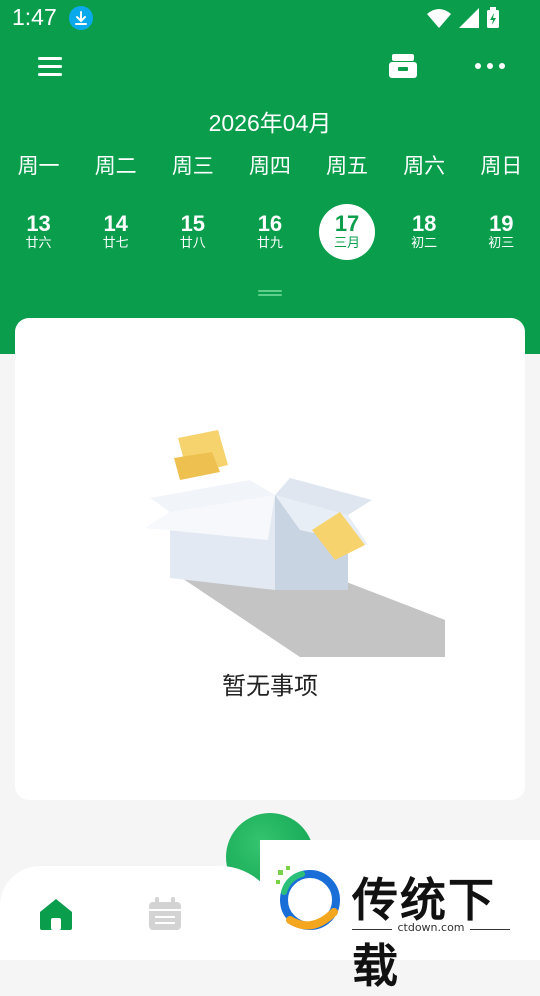 Image resolution: width=540 pixels, height=996 pixels. I want to click on weekday-label: 周五, so click(347, 166).